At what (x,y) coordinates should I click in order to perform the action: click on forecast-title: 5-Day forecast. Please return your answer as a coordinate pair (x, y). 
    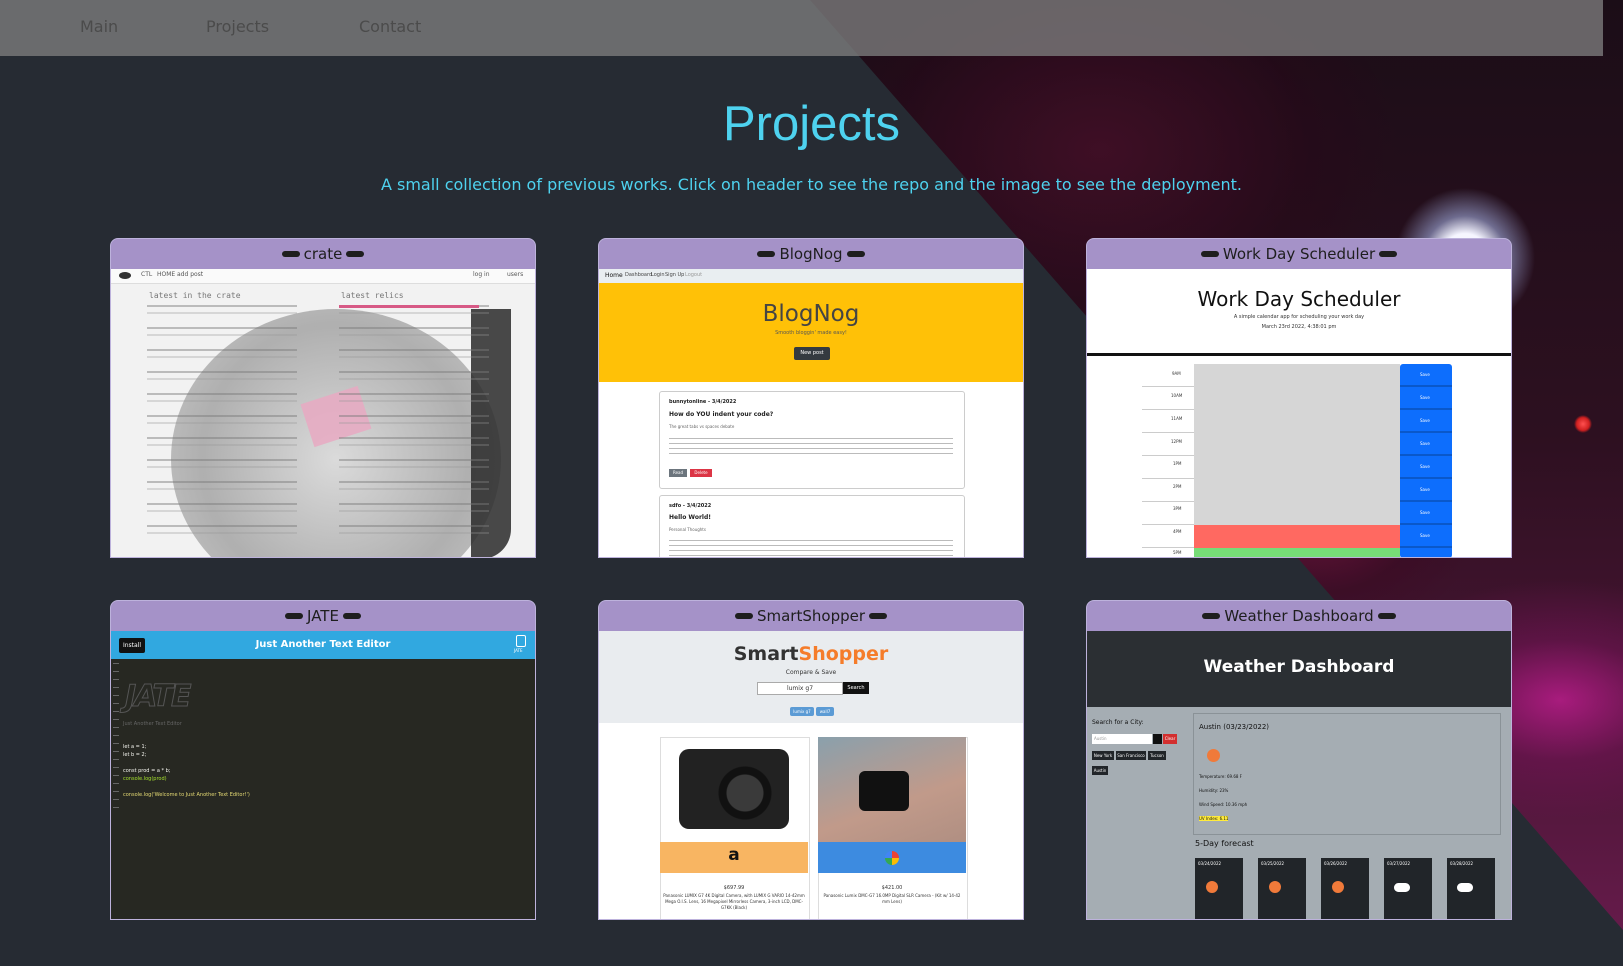
    Looking at the image, I should click on (1224, 843).